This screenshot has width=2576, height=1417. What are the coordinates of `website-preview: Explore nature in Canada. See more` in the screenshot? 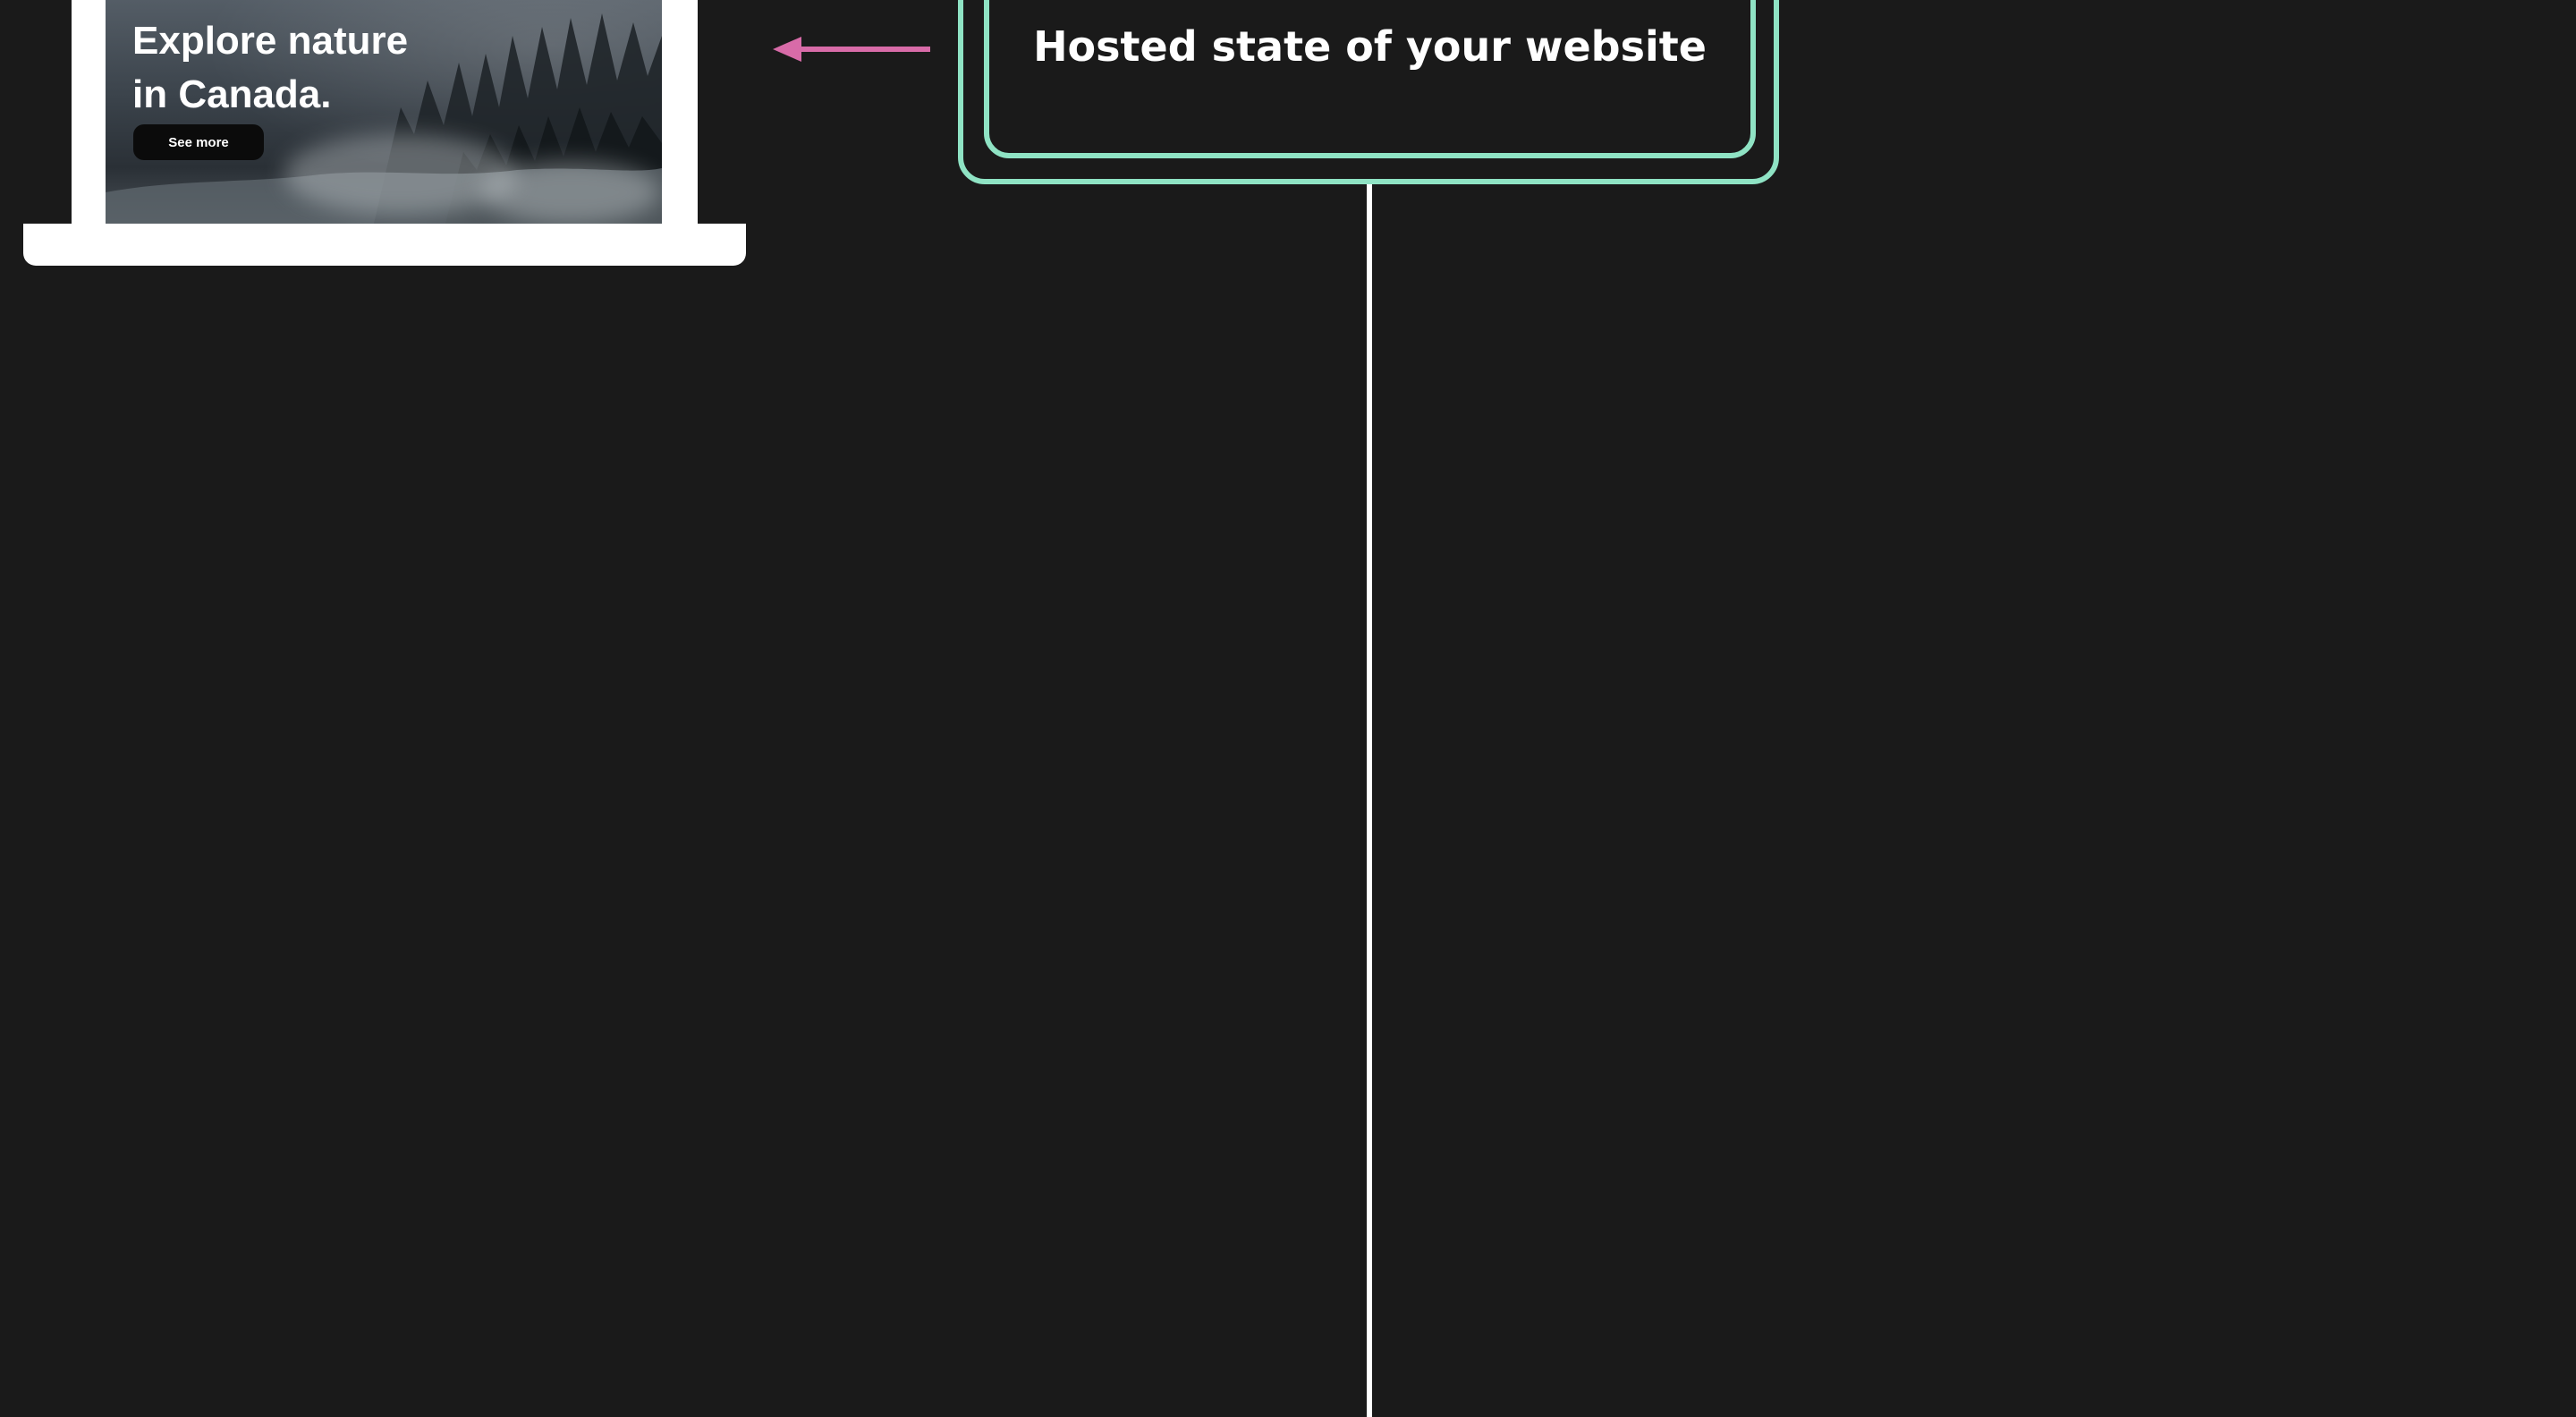 It's located at (384, 112).